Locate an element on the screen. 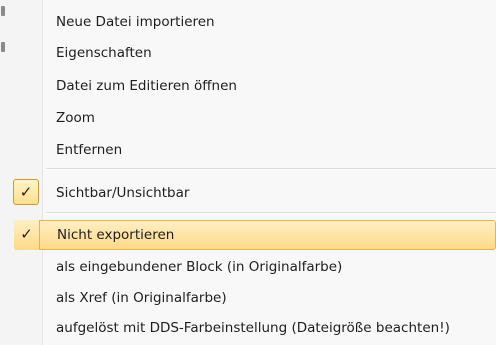  menu-item-do-not-export: ✓ Nicht exportieren is located at coordinates (255, 235).